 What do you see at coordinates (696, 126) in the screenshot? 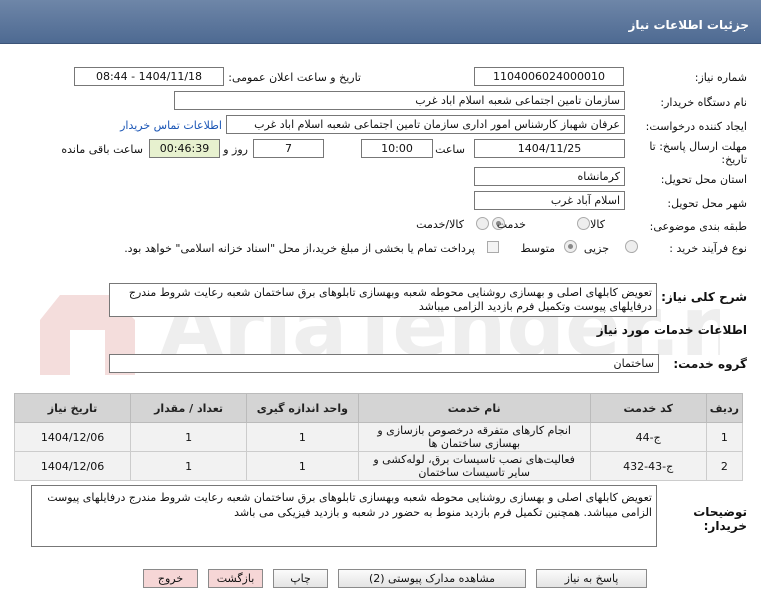
I see `creator-label: ایجاد کننده درخواست:` at bounding box center [696, 126].